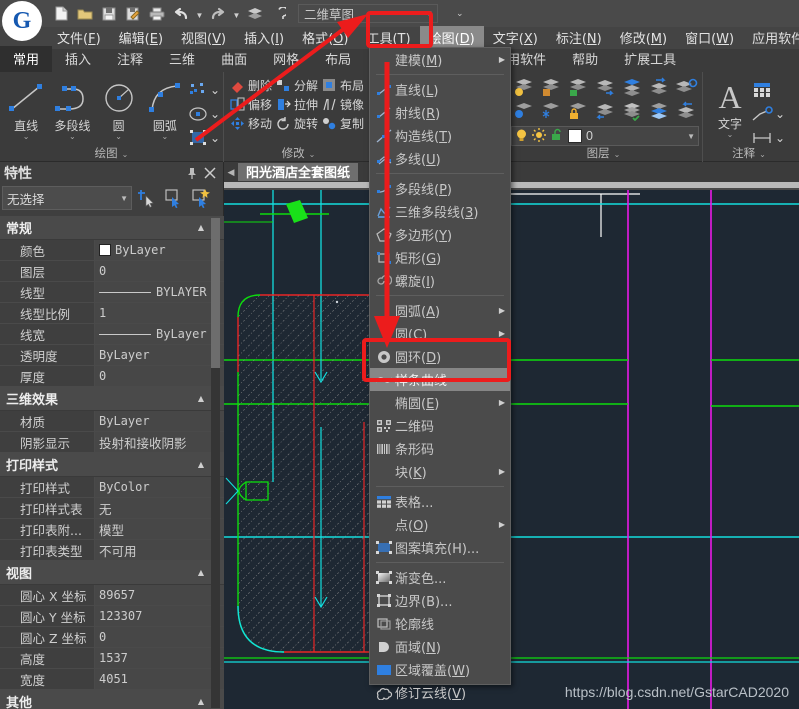 The width and height of the screenshot is (799, 709). Describe the element at coordinates (251, 123) in the screenshot. I see `modify-move-button: 移动` at that location.